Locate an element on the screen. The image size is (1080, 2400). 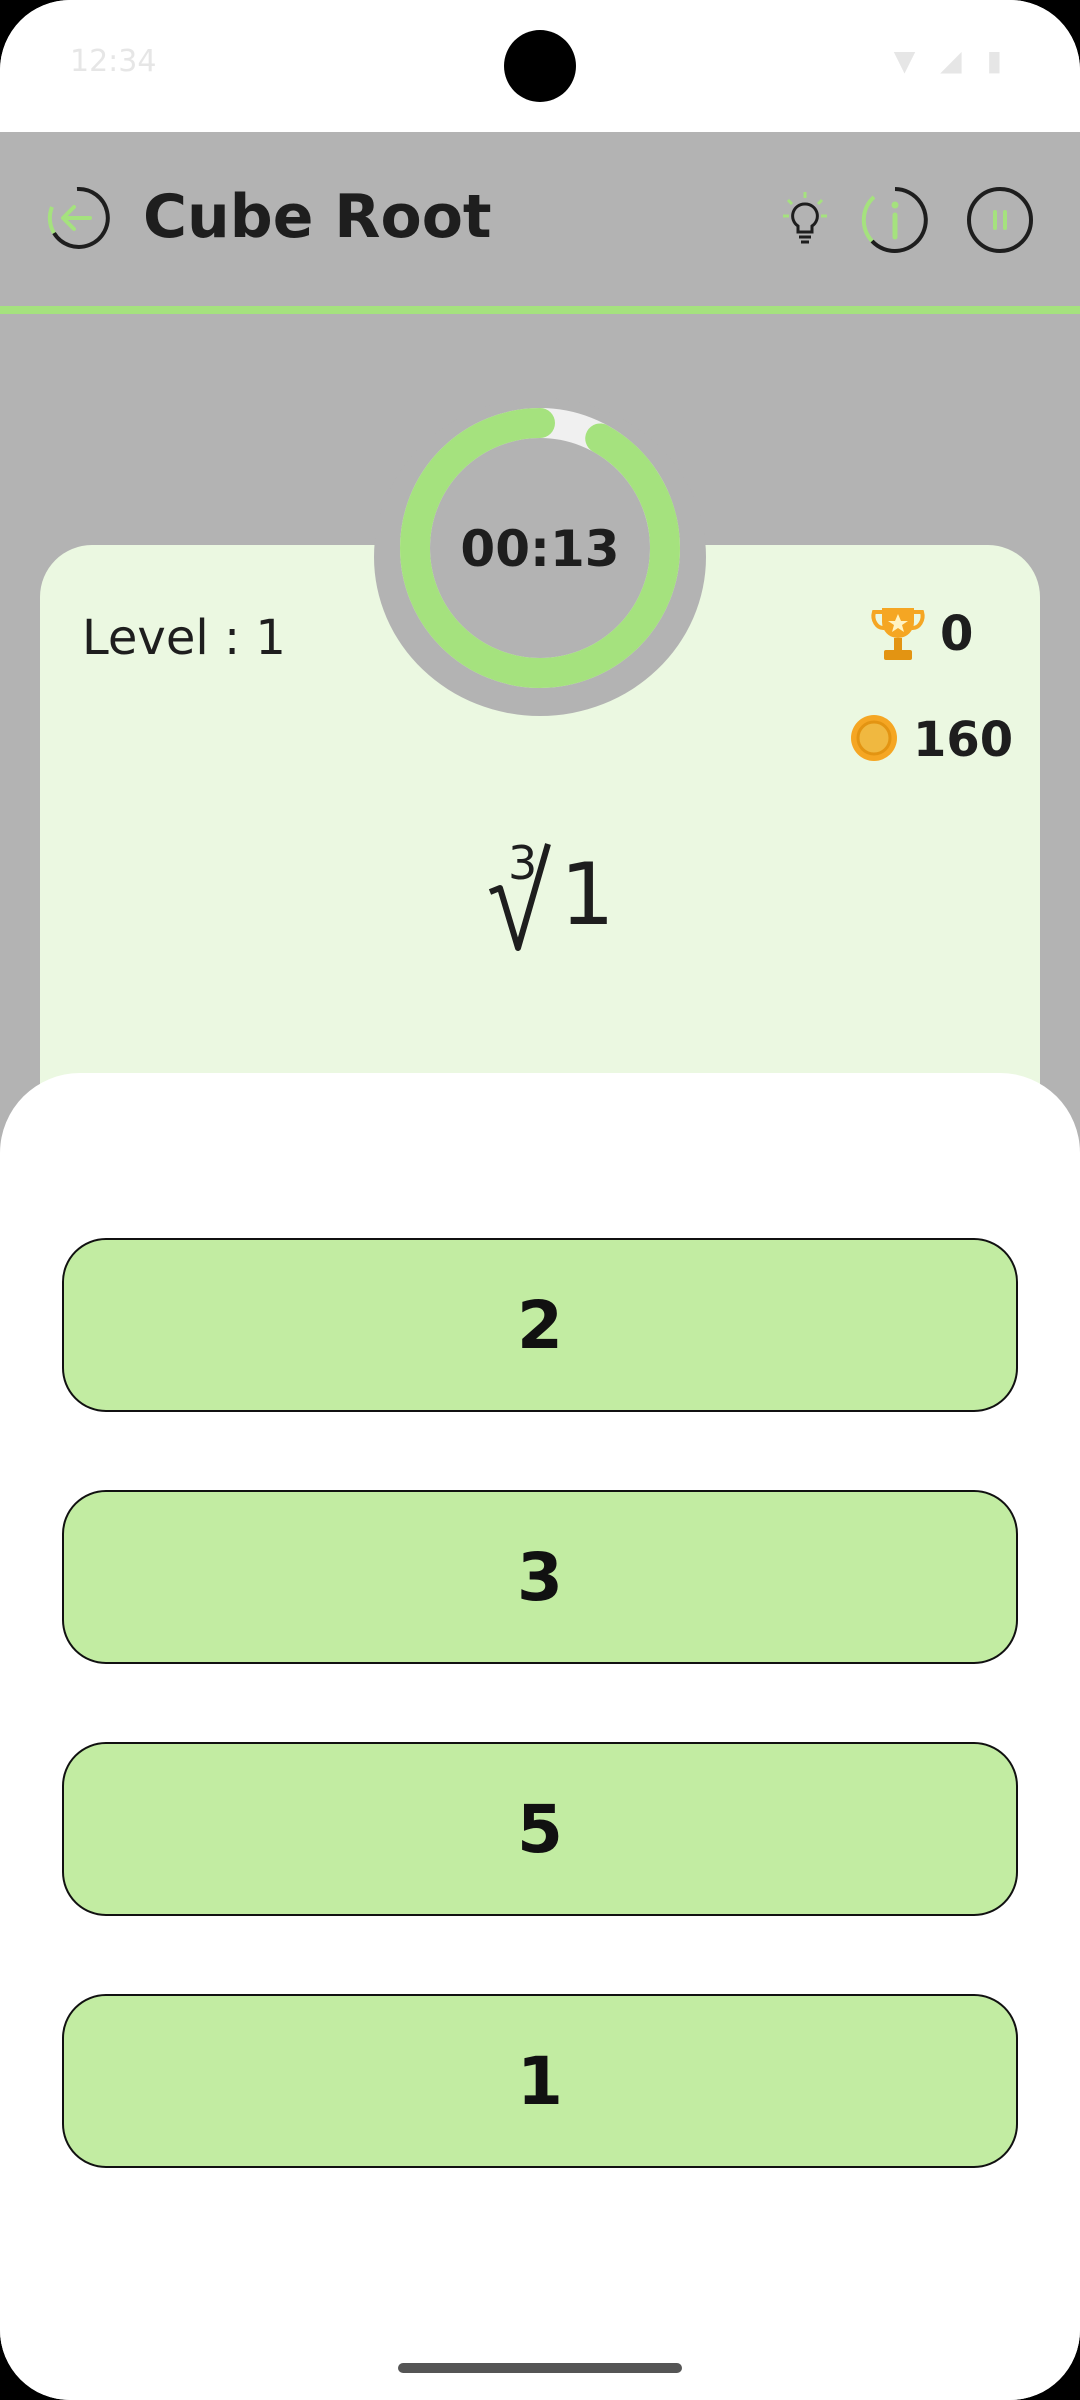
trophy-count: 0 is located at coordinates (957, 634).